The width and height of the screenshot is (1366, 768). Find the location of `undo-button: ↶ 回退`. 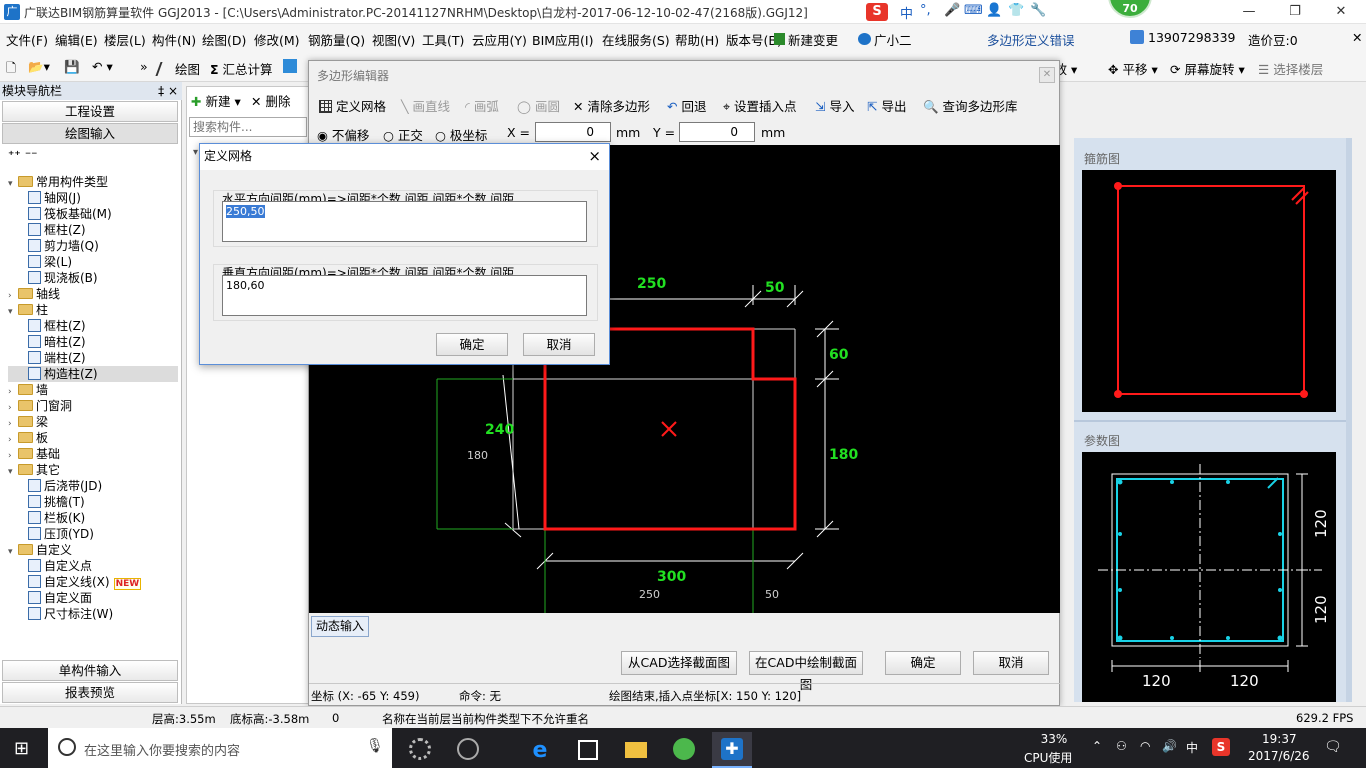

undo-button: ↶ 回退 is located at coordinates (686, 105).